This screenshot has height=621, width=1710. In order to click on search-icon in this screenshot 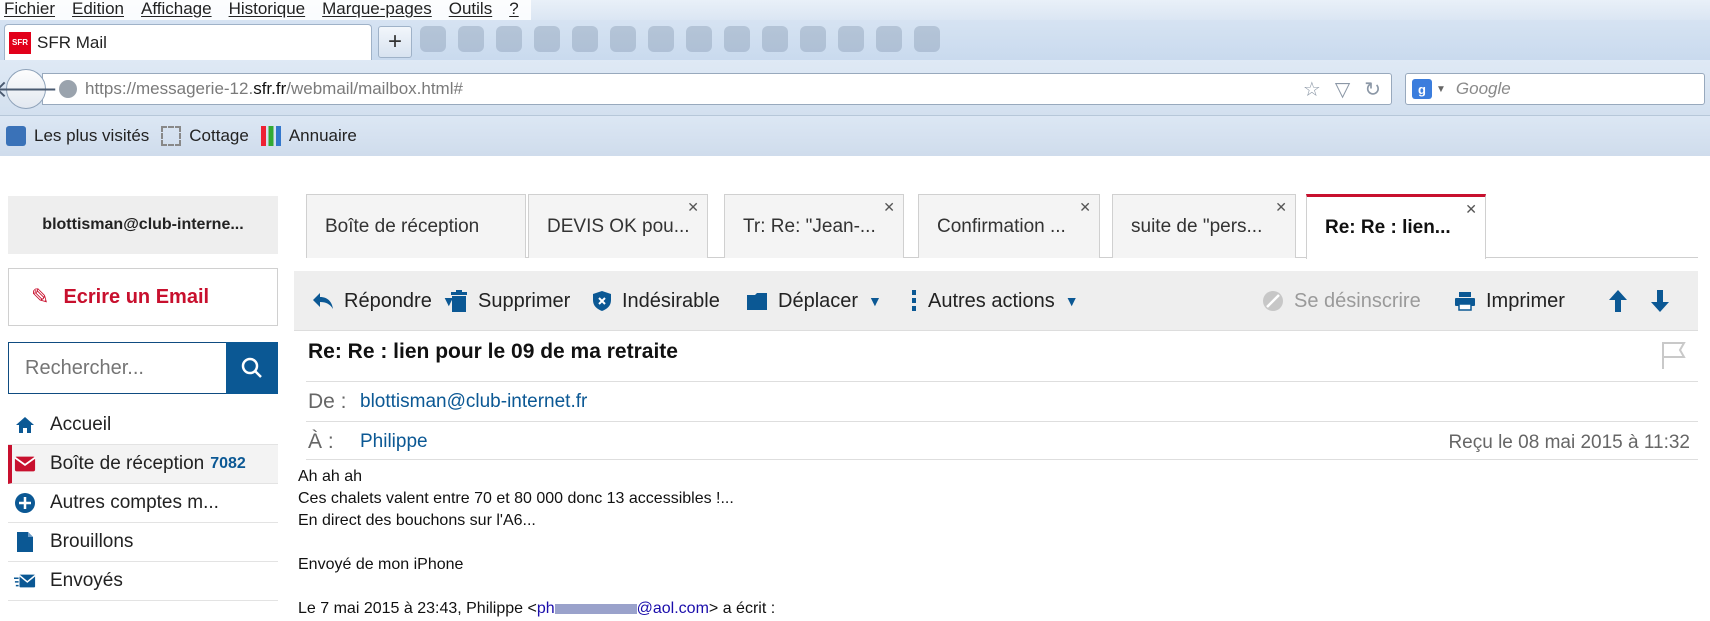, I will do `click(251, 367)`.